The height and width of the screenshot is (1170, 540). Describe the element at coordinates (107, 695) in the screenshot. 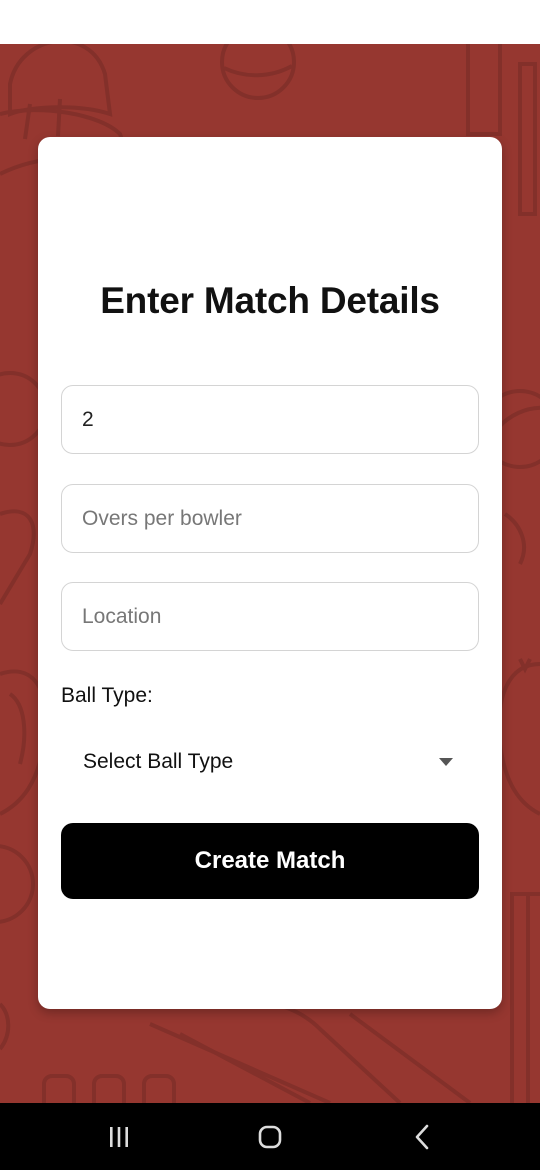

I see `ball-type-label: Ball Type:` at that location.